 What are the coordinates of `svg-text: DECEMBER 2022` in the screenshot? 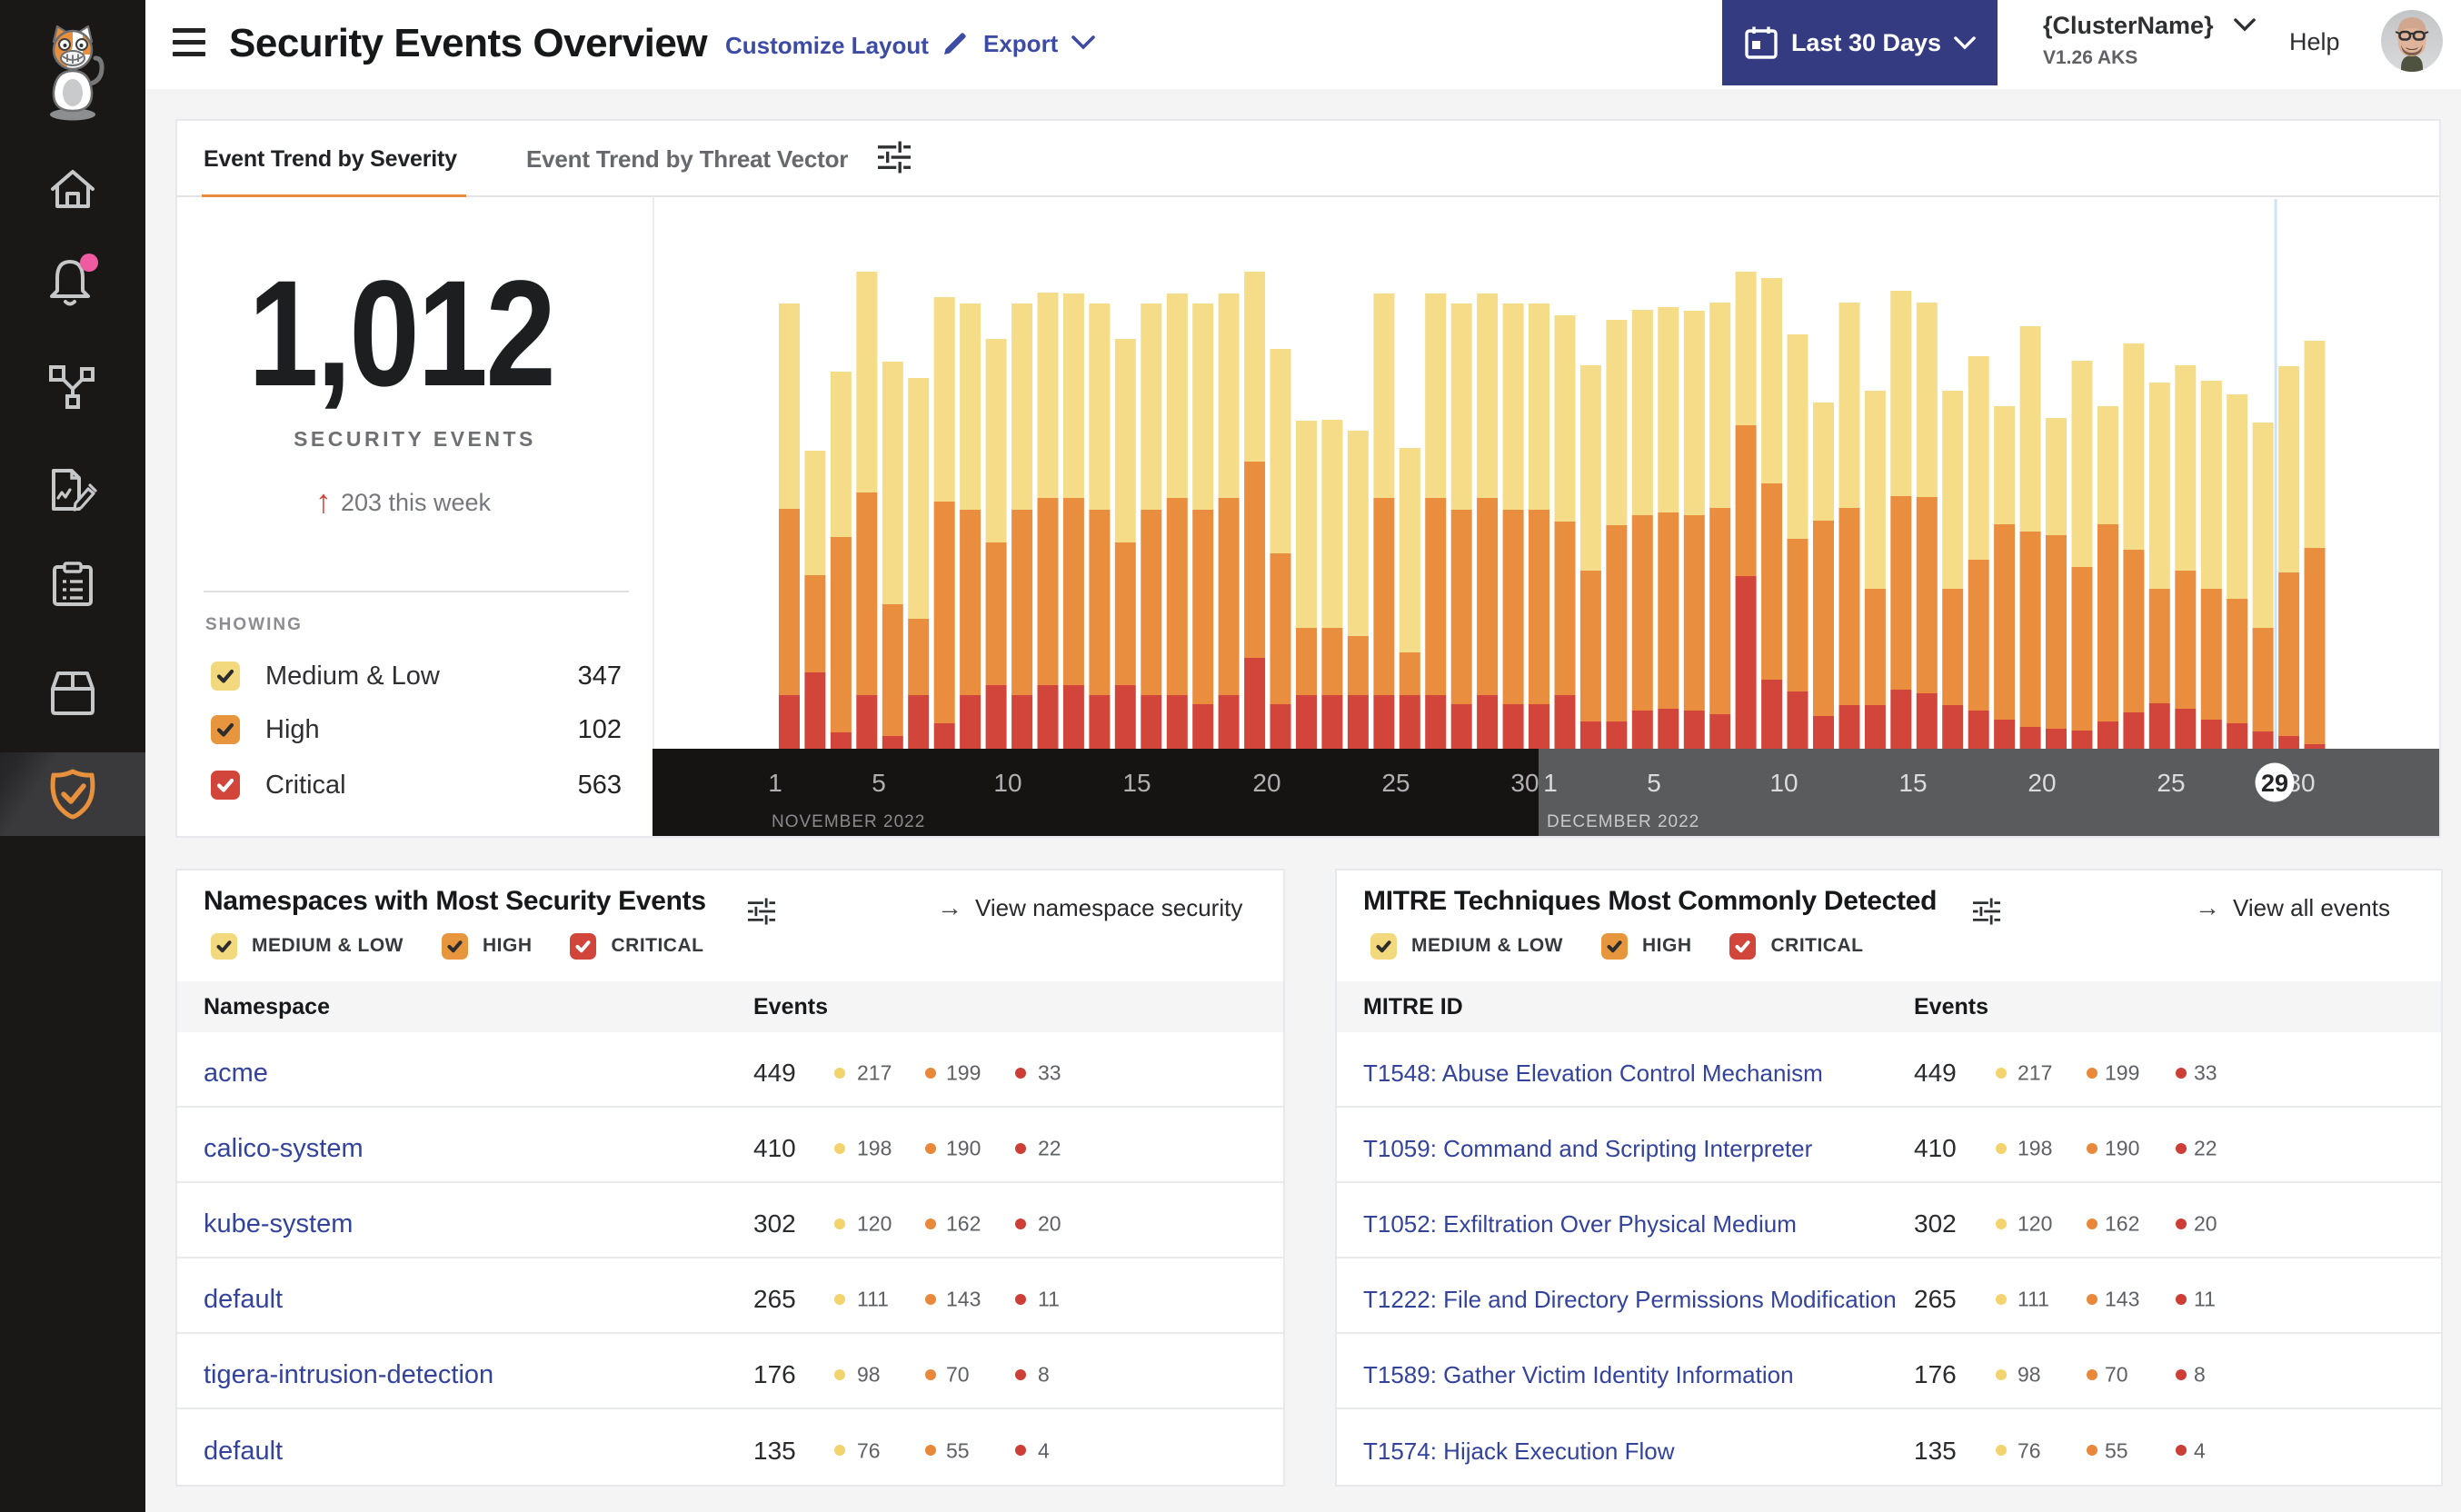 It's located at (1623, 821).